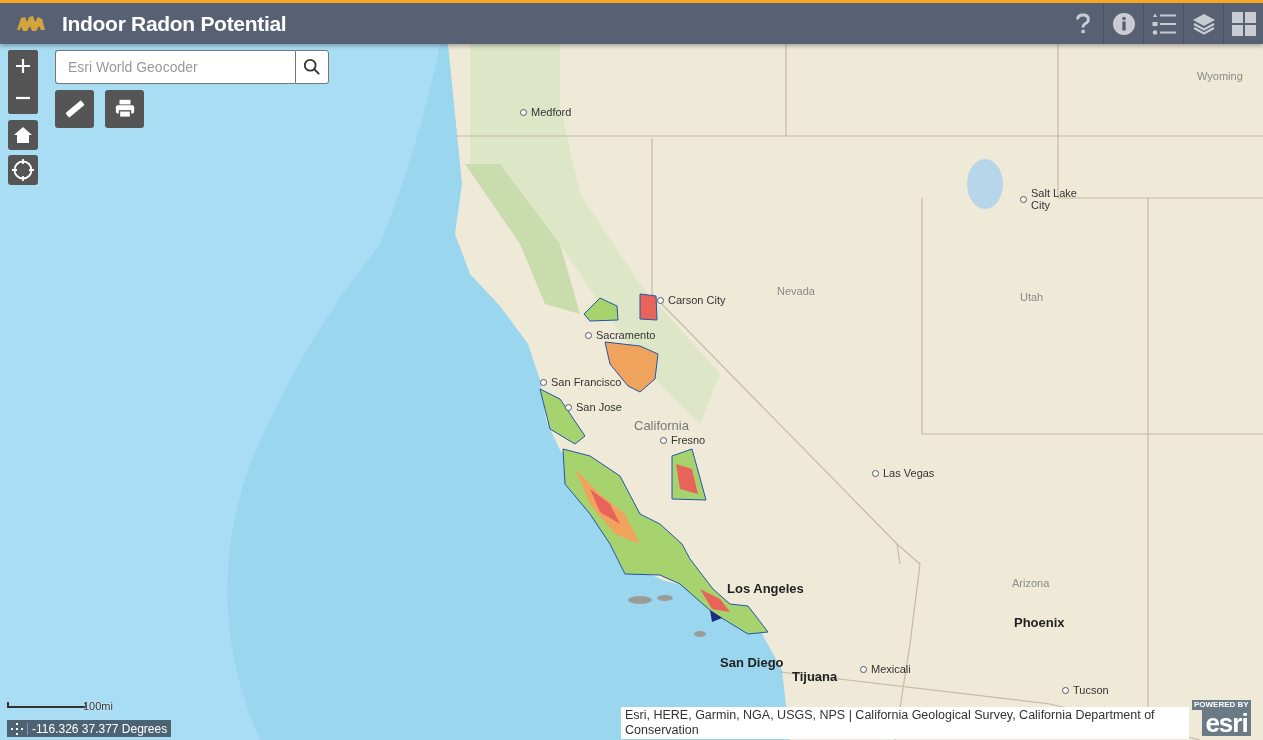 The height and width of the screenshot is (740, 1263). I want to click on map-label: Wyoming, so click(1220, 76).